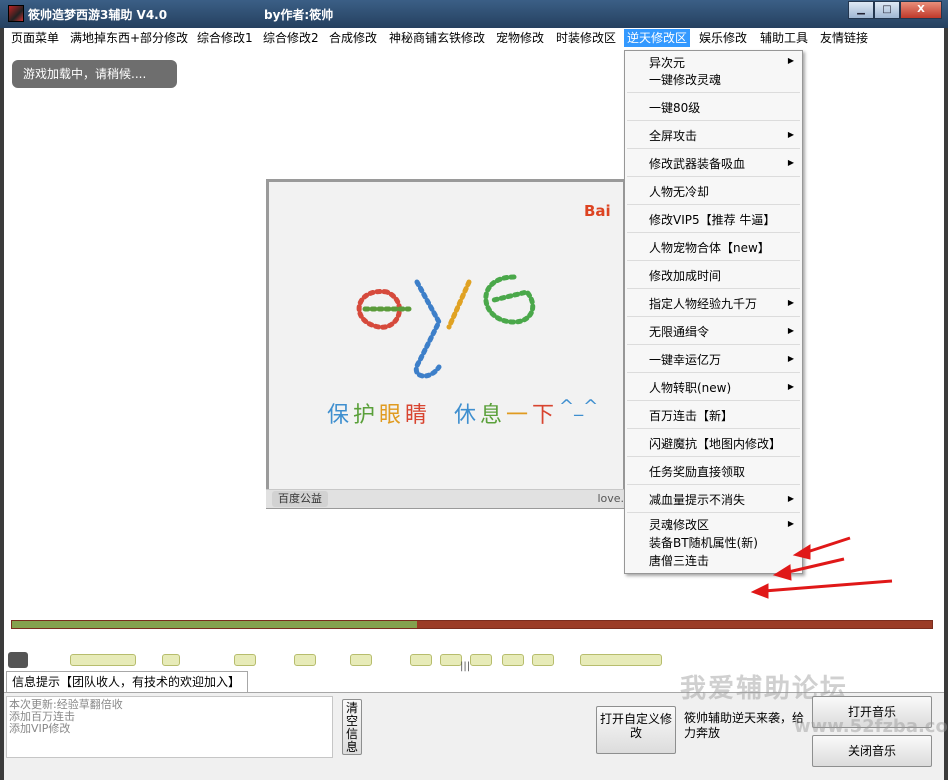  I want to click on dd-item-wanted: 无限通缉令 ▶, so click(713, 331).